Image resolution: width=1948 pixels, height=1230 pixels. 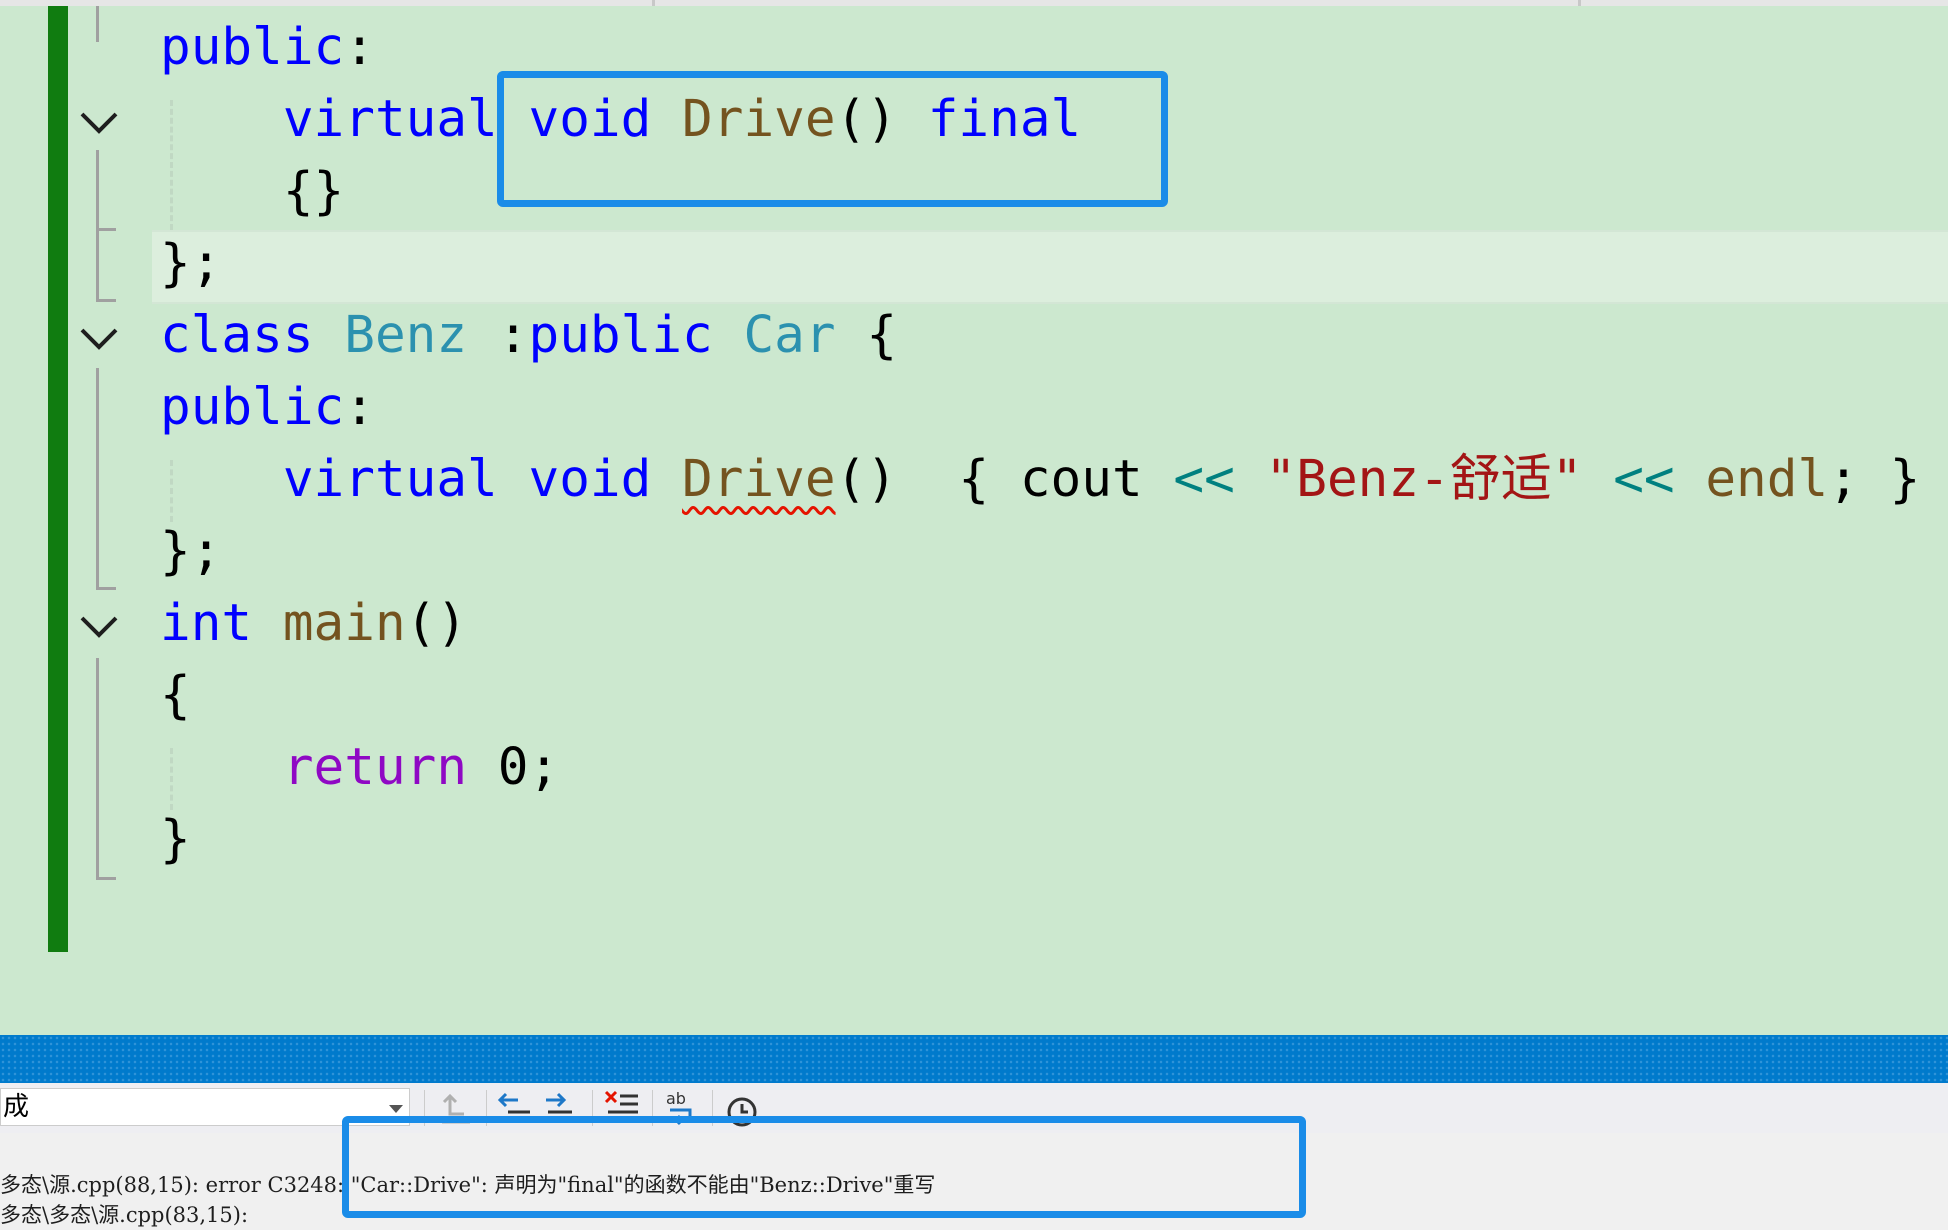 I want to click on function-name-drive-error: Drive, so click(x=759, y=479).